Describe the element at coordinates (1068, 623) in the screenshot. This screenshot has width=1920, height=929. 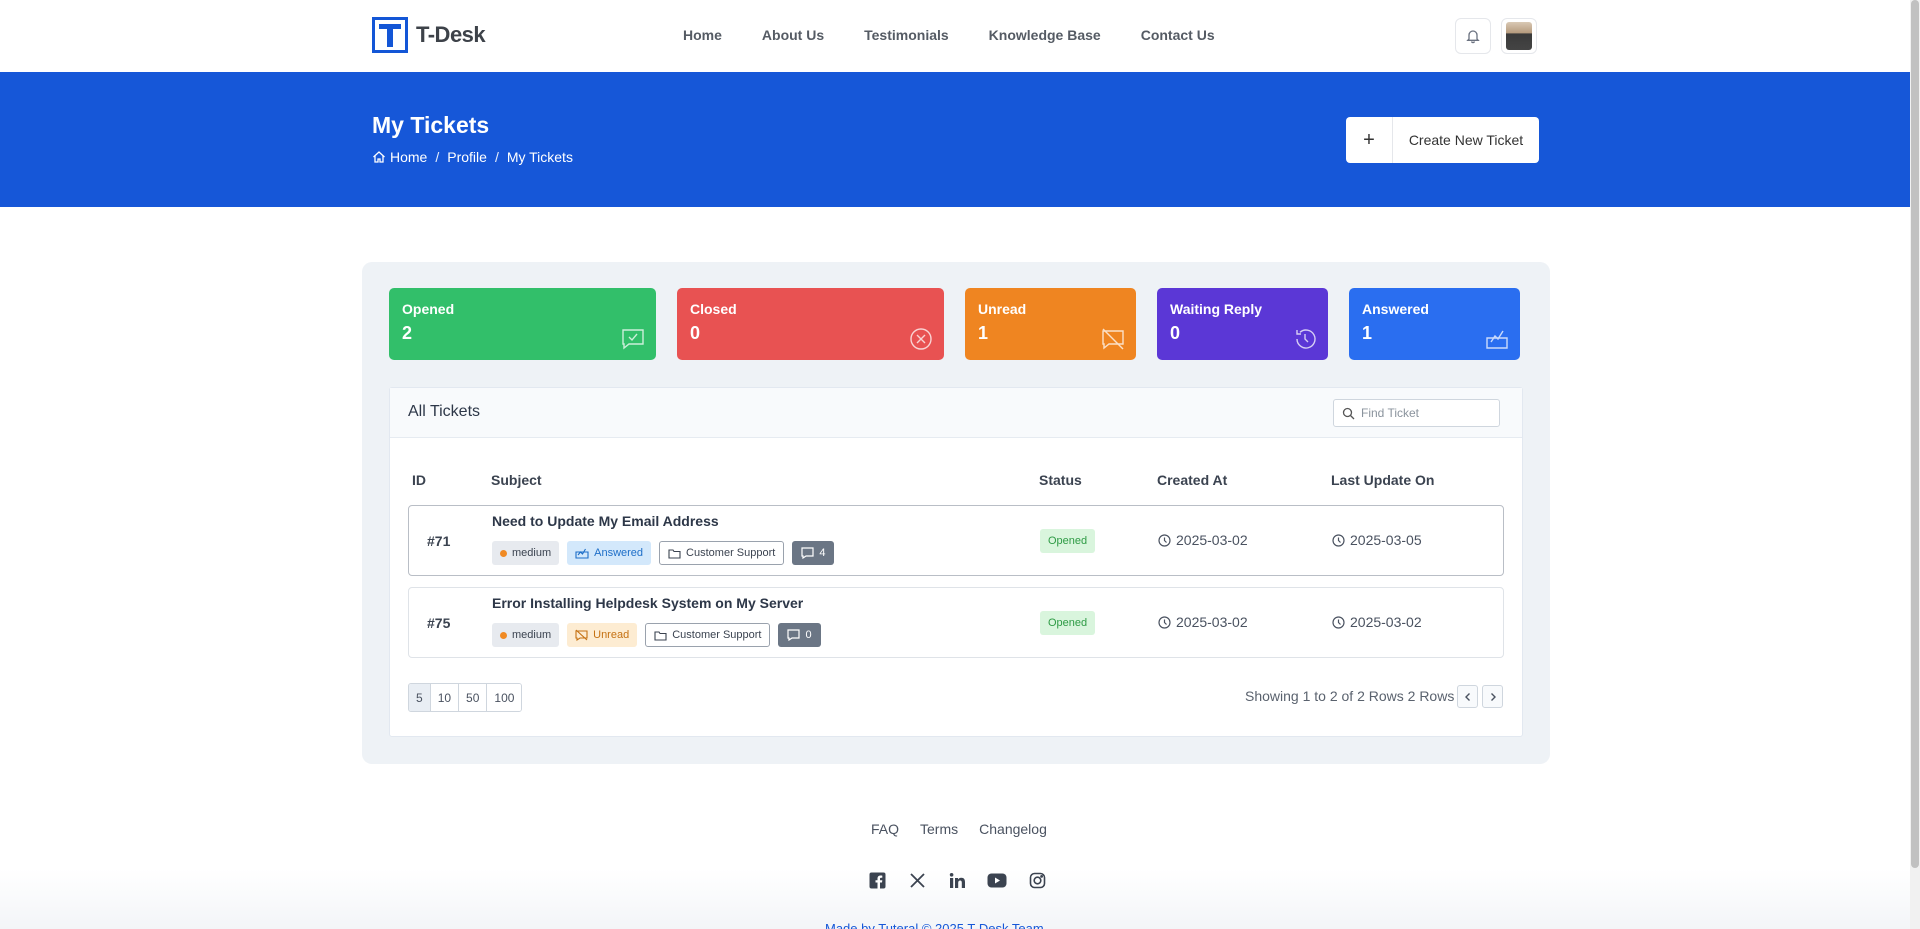
I see `status-badge: Opened` at that location.